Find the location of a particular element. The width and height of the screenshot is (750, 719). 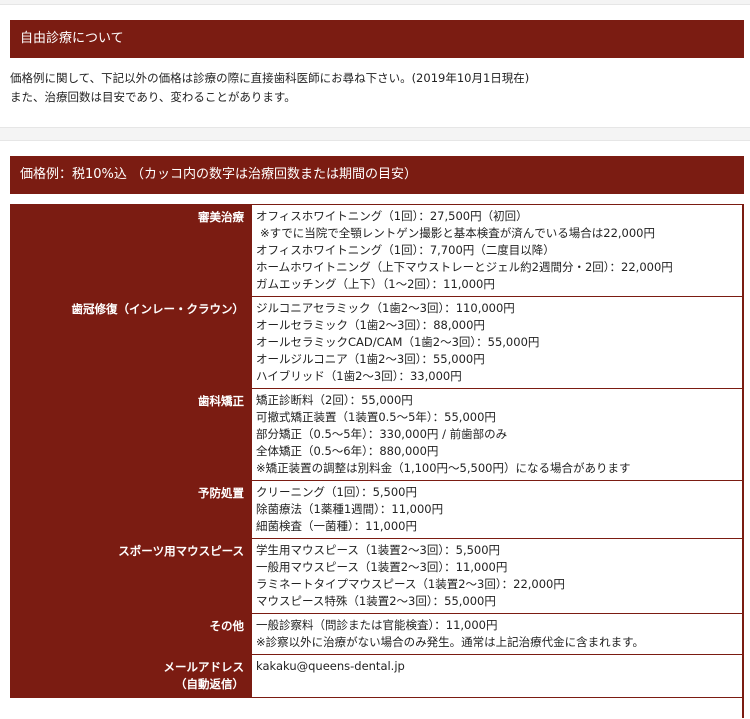

category-label: 予防処置 is located at coordinates (221, 493).